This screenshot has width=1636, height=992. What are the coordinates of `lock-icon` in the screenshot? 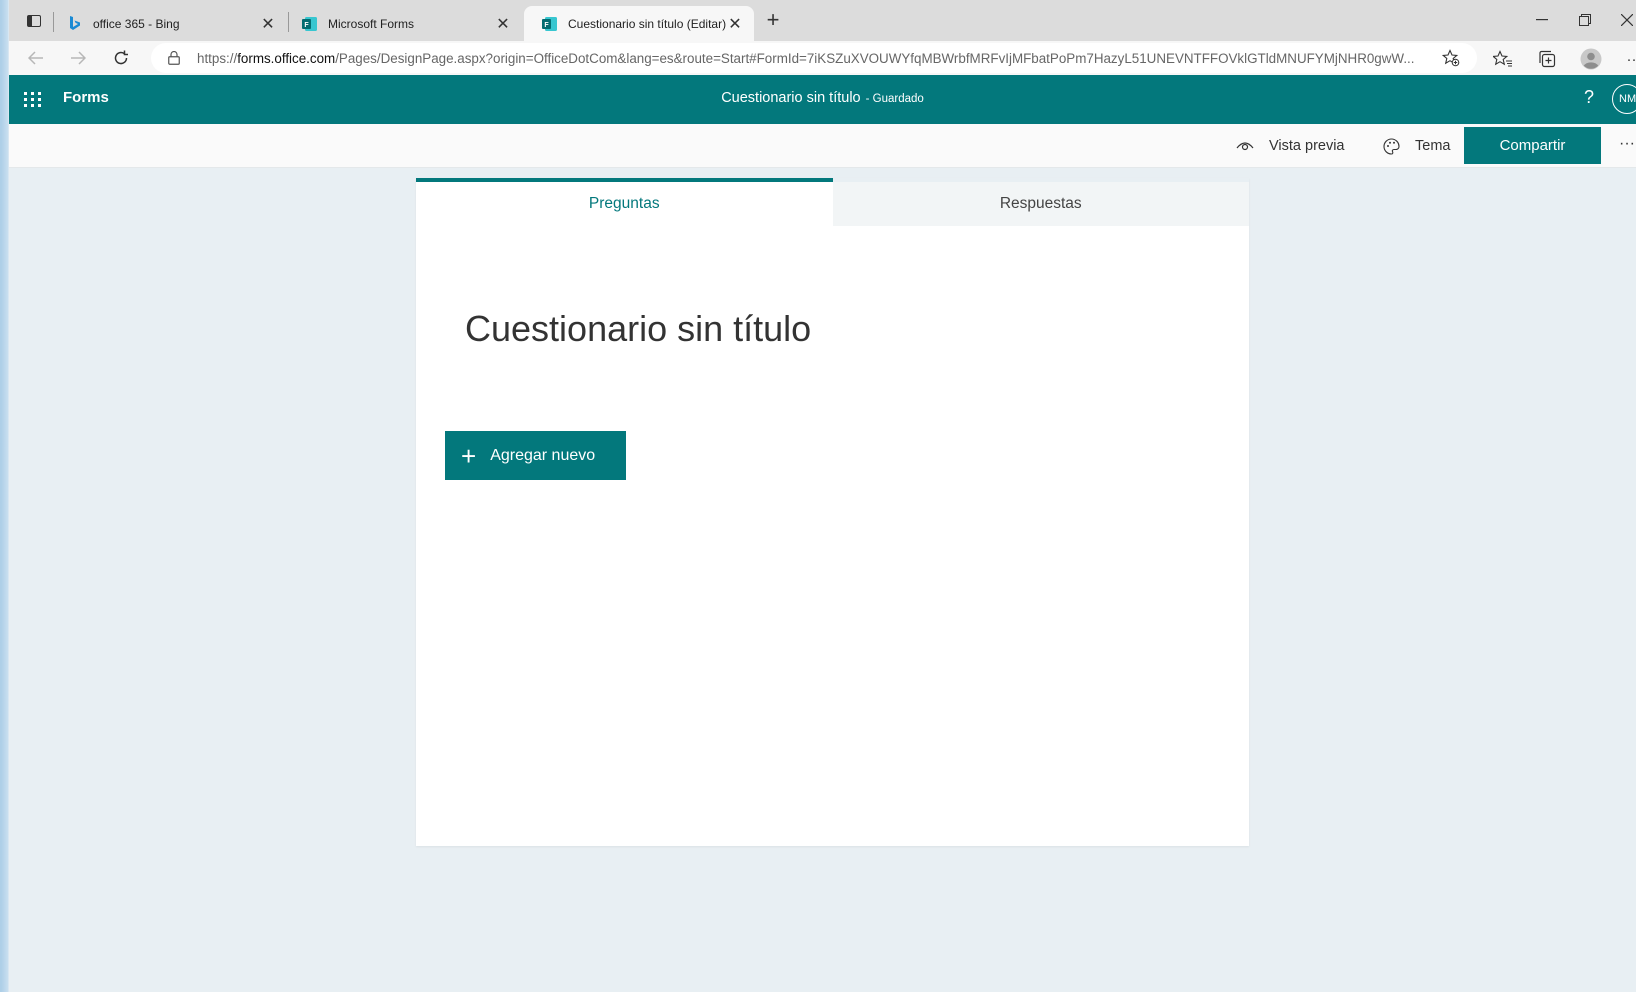 It's located at (174, 58).